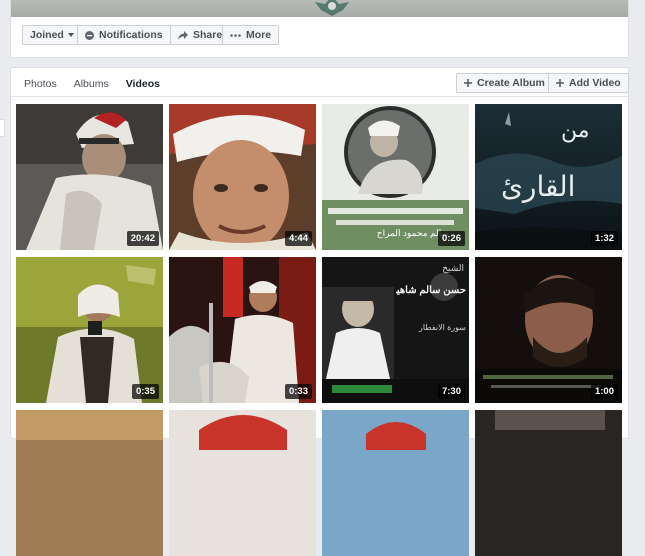 The image size is (645, 556). I want to click on video-title-bottom: القارئ, so click(538, 186).